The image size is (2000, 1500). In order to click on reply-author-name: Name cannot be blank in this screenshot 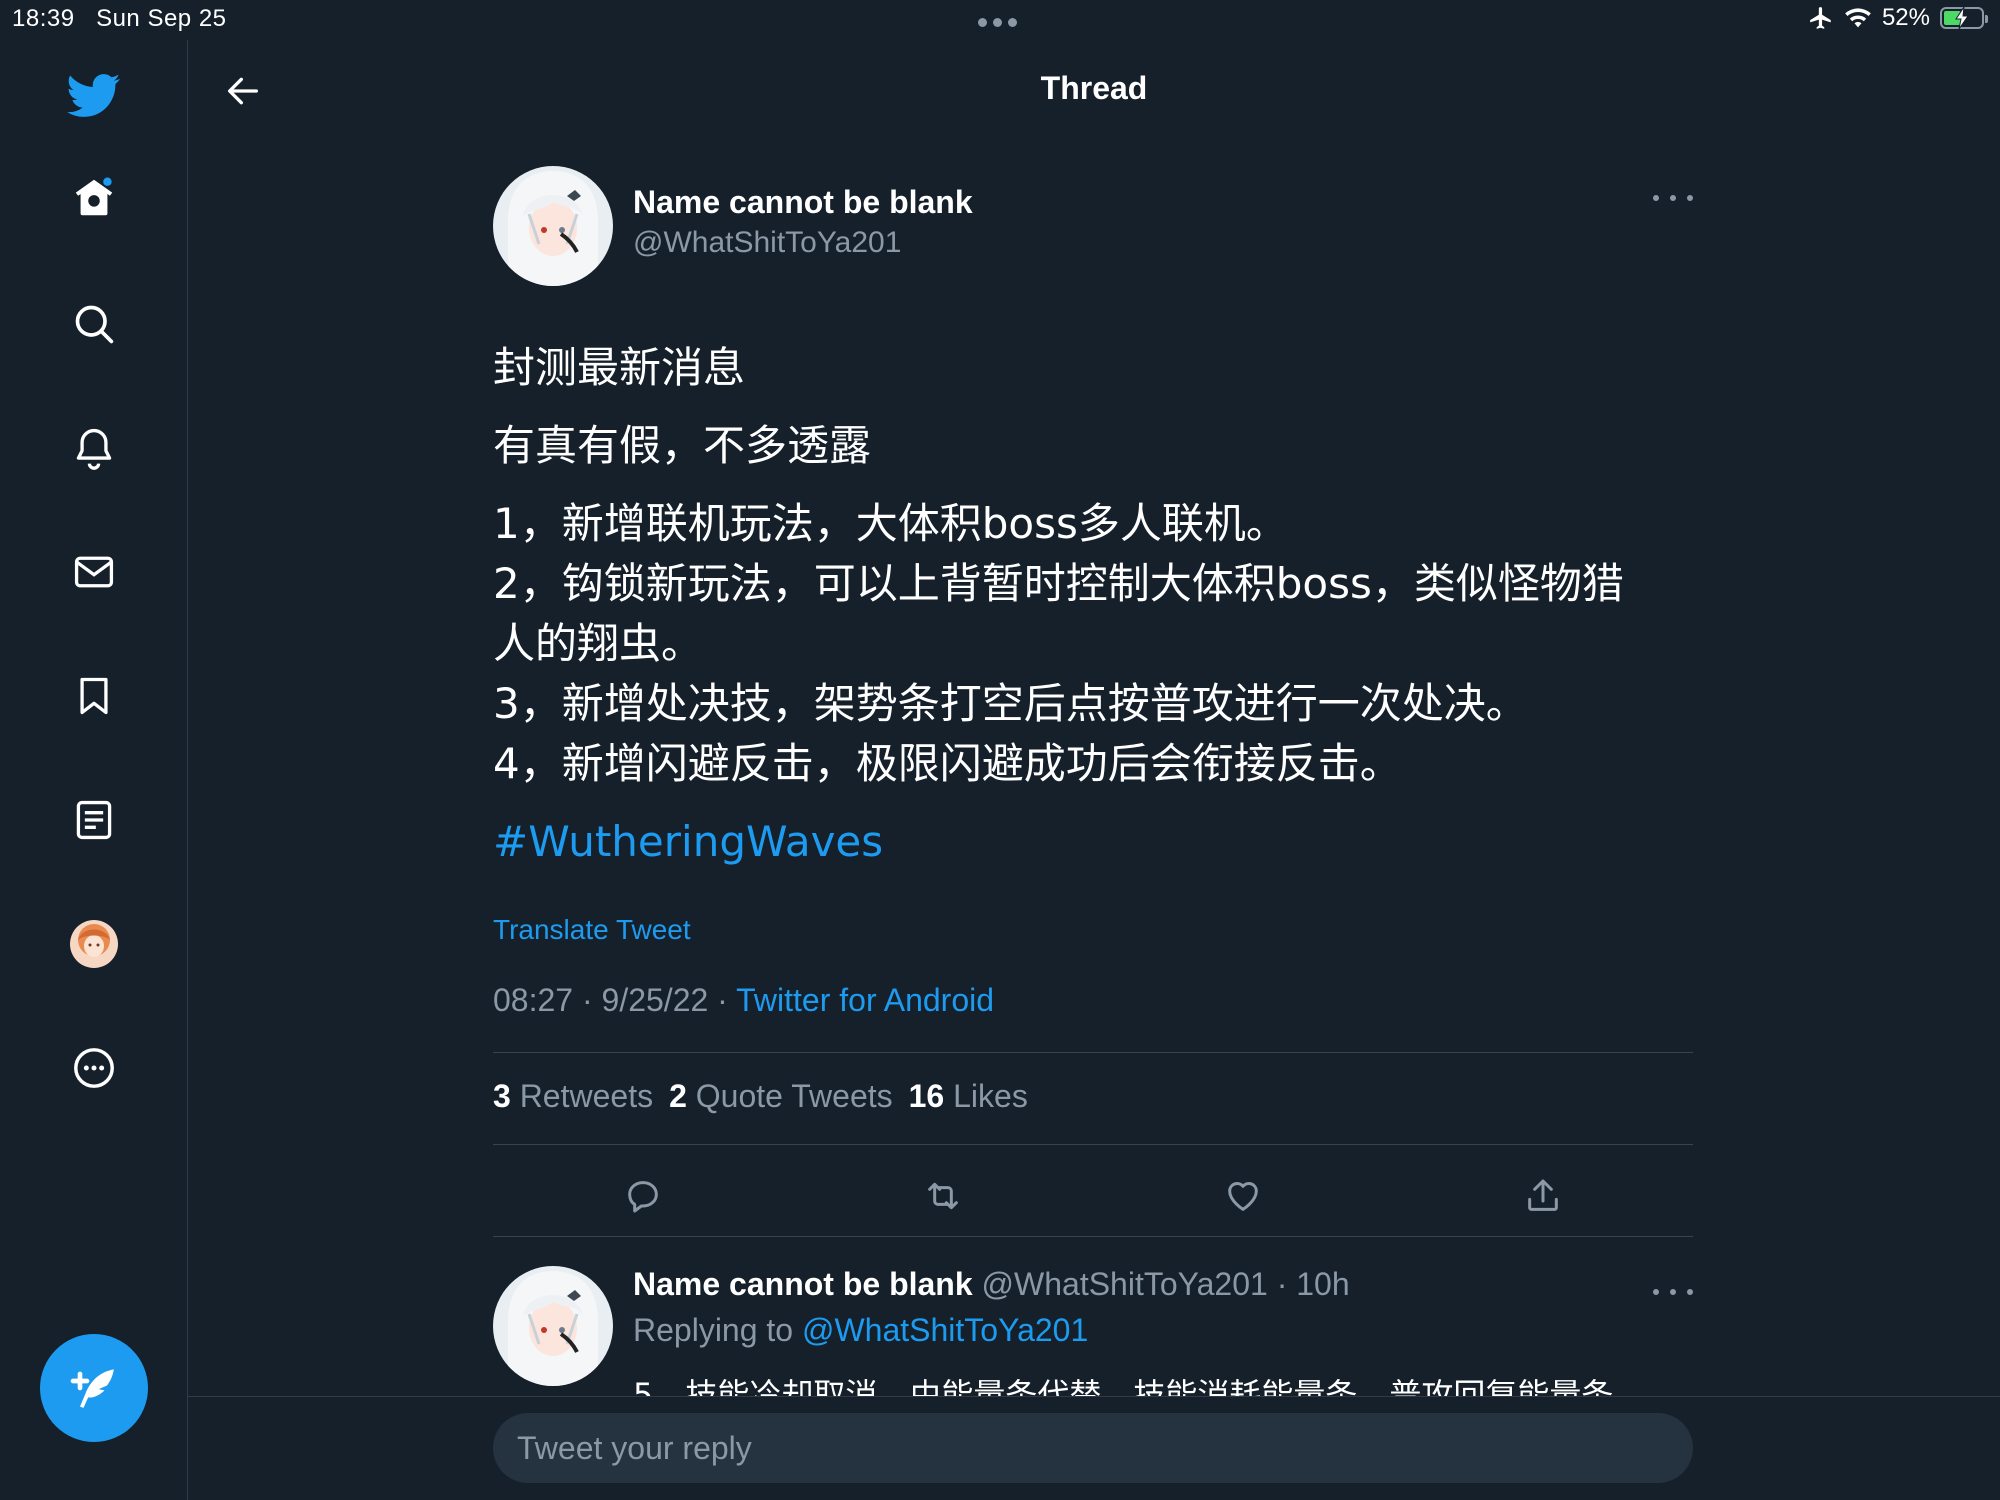, I will do `click(803, 1284)`.